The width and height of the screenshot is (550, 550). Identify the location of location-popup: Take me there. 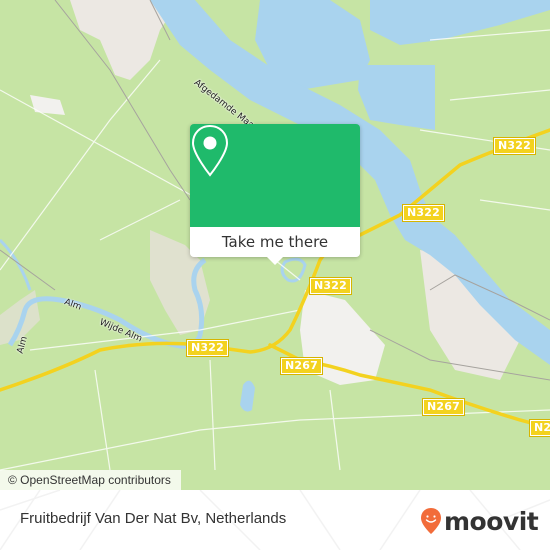
(275, 194).